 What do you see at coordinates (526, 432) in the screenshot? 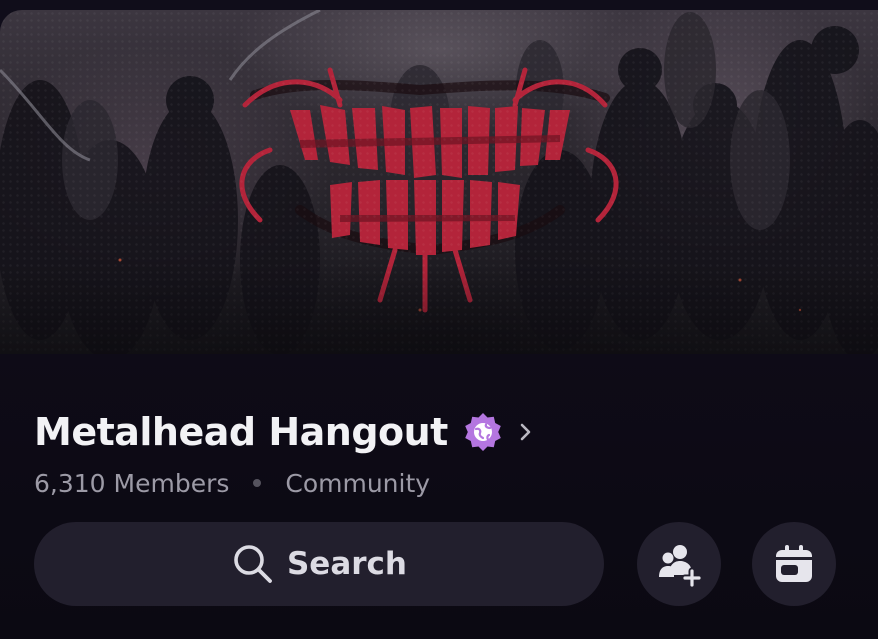
I see `chevron-right-icon` at bounding box center [526, 432].